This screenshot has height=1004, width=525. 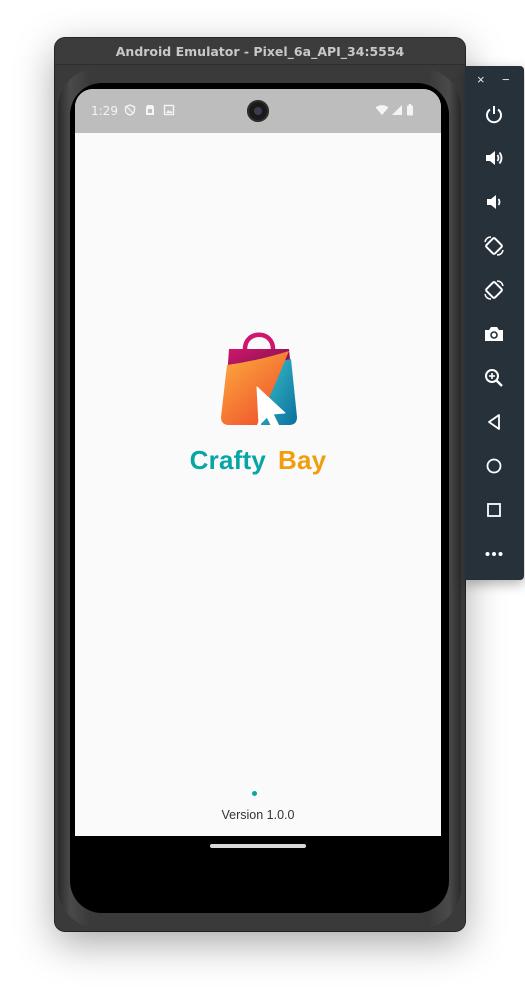 What do you see at coordinates (397, 110) in the screenshot?
I see `signal-icon` at bounding box center [397, 110].